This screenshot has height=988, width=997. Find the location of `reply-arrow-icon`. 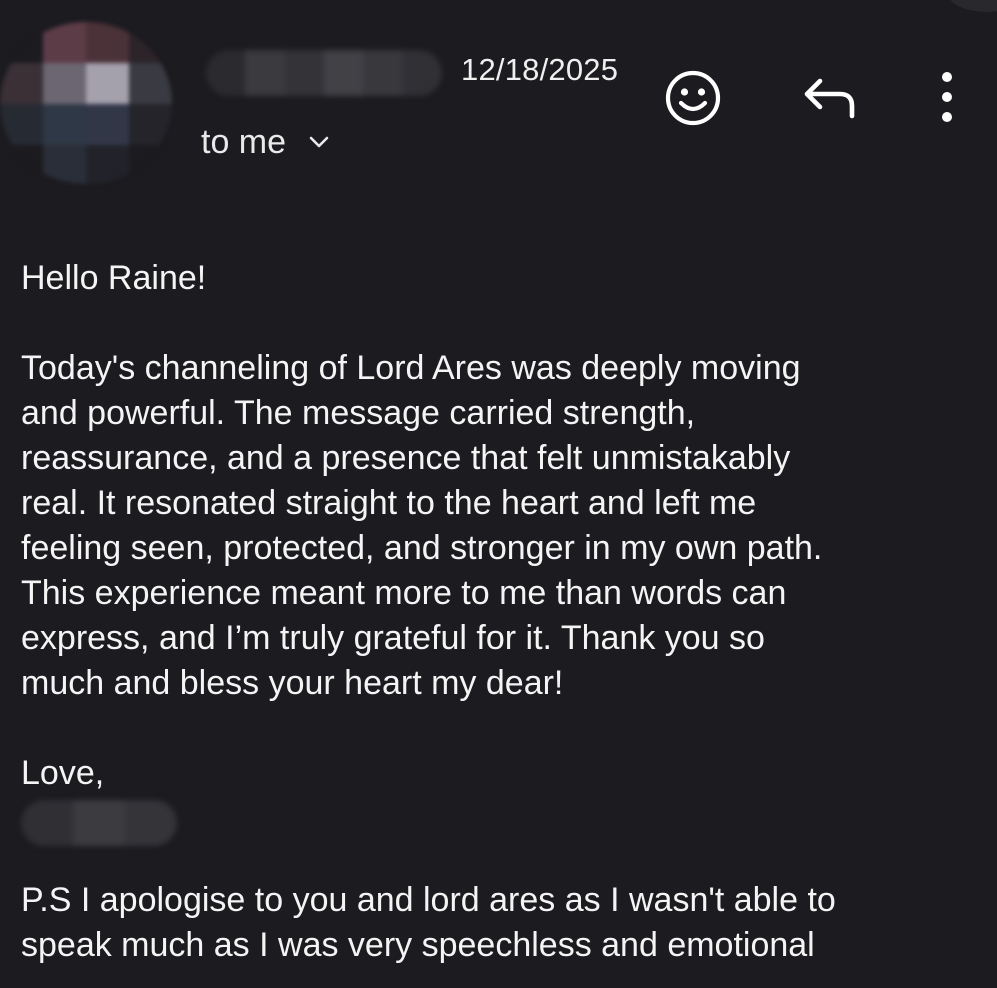

reply-arrow-icon is located at coordinates (829, 98).